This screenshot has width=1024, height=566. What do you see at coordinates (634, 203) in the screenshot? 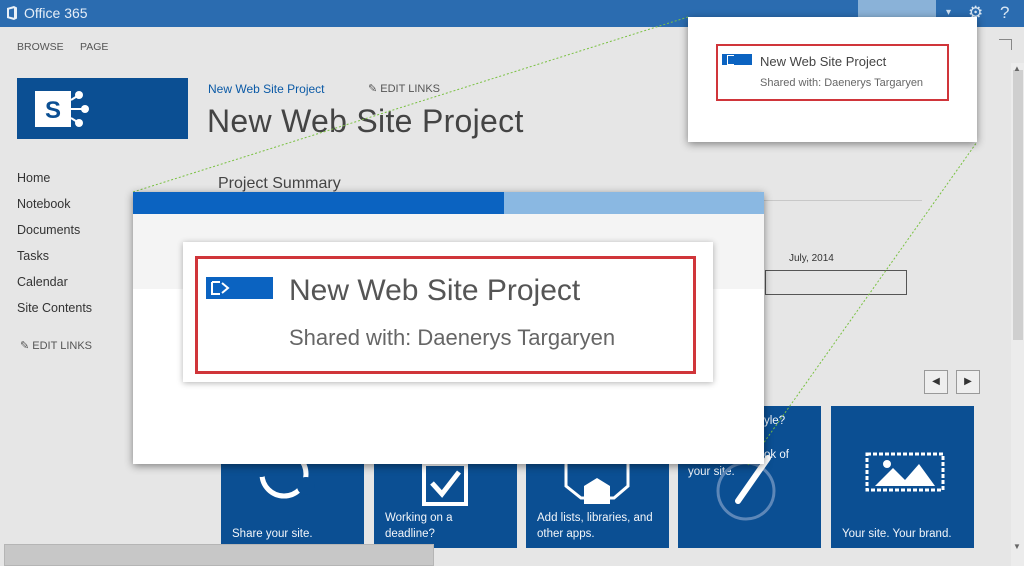
I see `callout-bar-light` at bounding box center [634, 203].